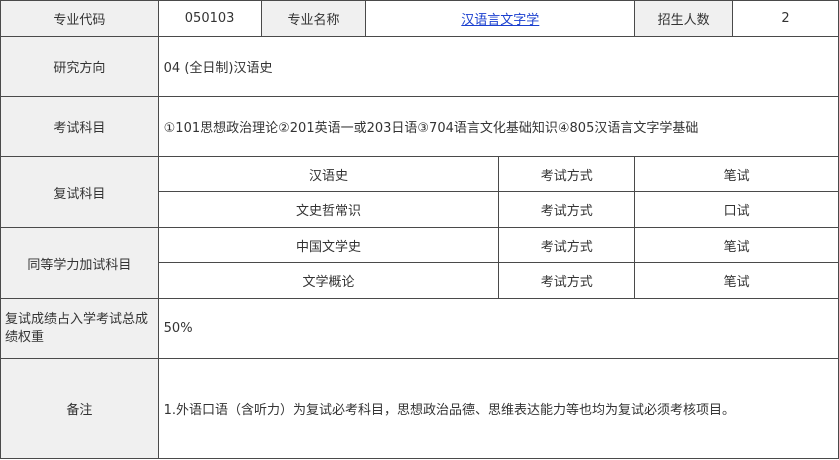  I want to click on major-name-link: 汉语言文字学, so click(500, 20).